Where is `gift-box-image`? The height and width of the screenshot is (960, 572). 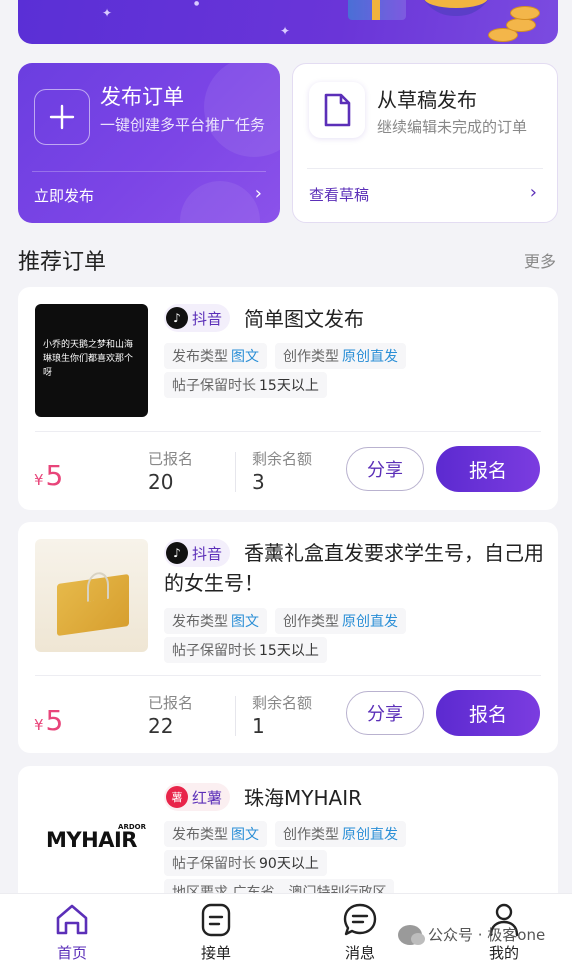 gift-box-image is located at coordinates (93, 605).